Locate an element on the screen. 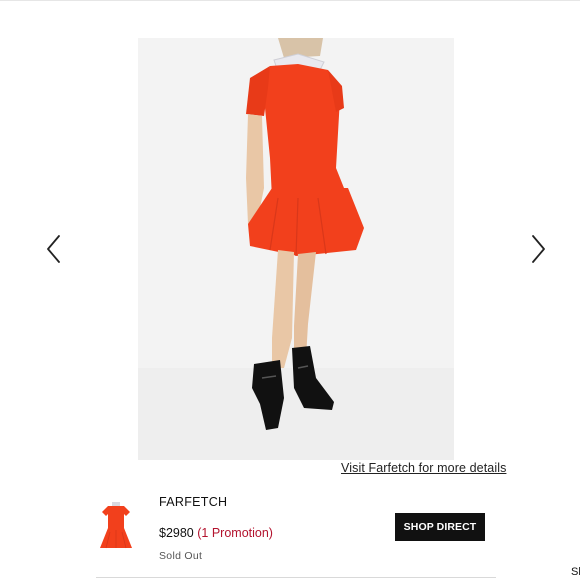 Image resolution: width=580 pixels, height=580 pixels. top-divider is located at coordinates (290, 0).